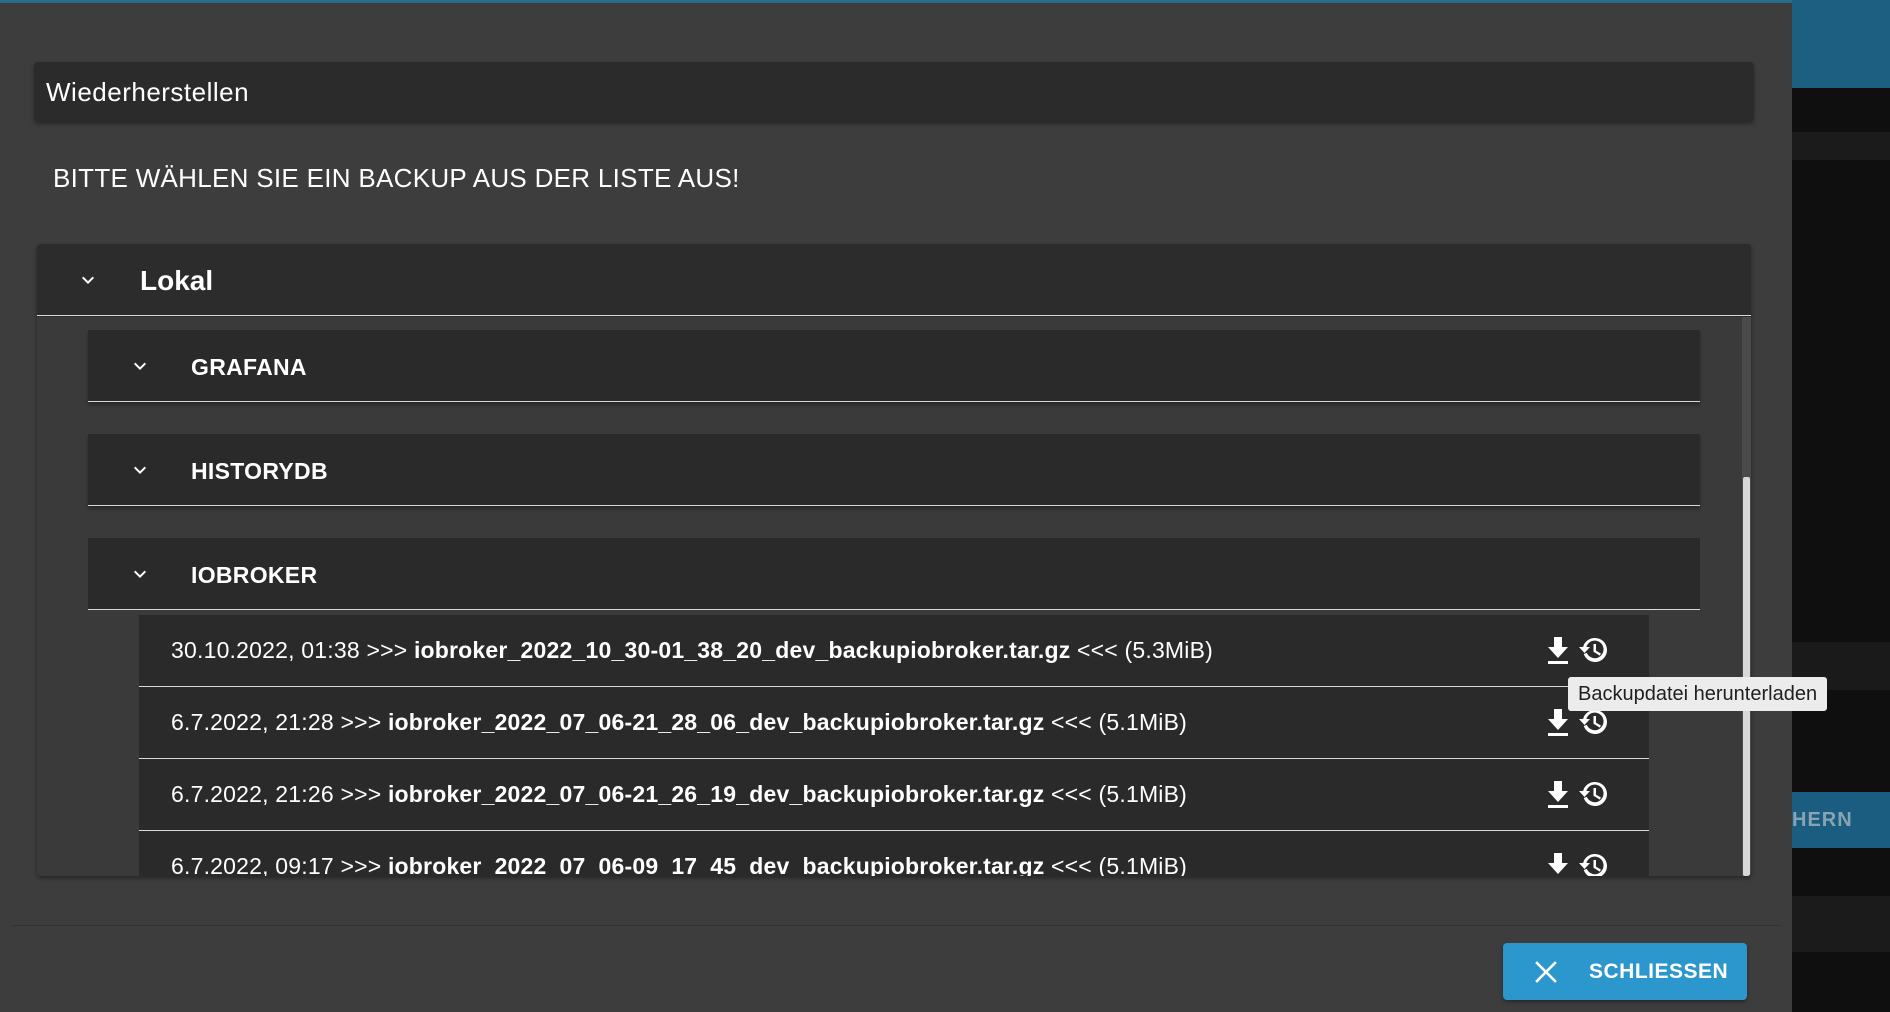 Image resolution: width=1890 pixels, height=1012 pixels. I want to click on close-button: SCHLIESSEN, so click(1625, 971).